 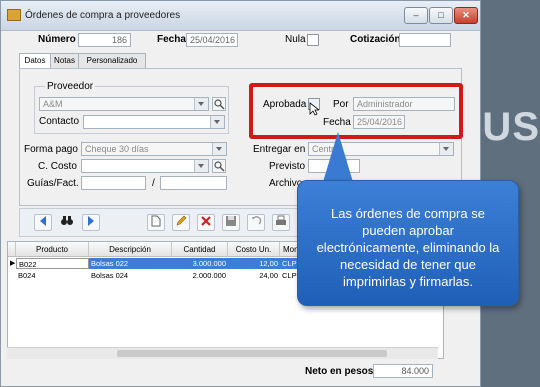 I want to click on nav-next-icon, so click(x=91, y=221).